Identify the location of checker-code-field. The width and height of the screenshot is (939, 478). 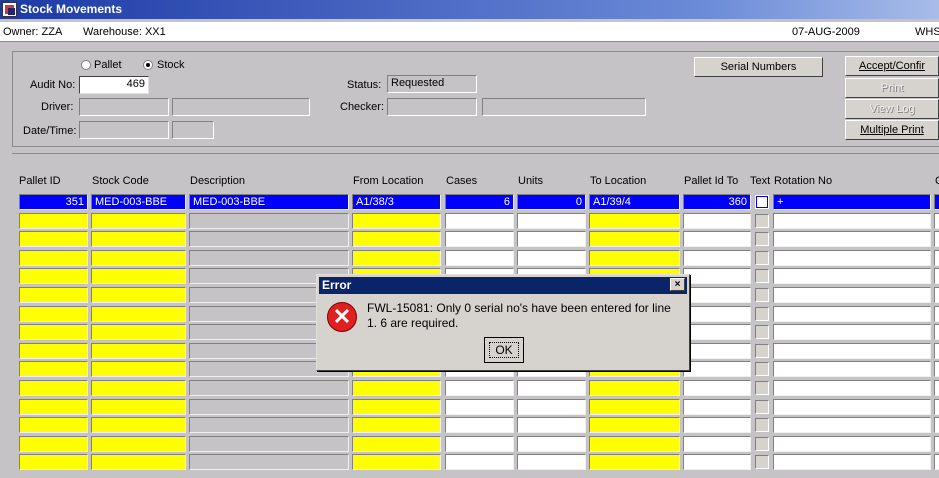
(432, 107).